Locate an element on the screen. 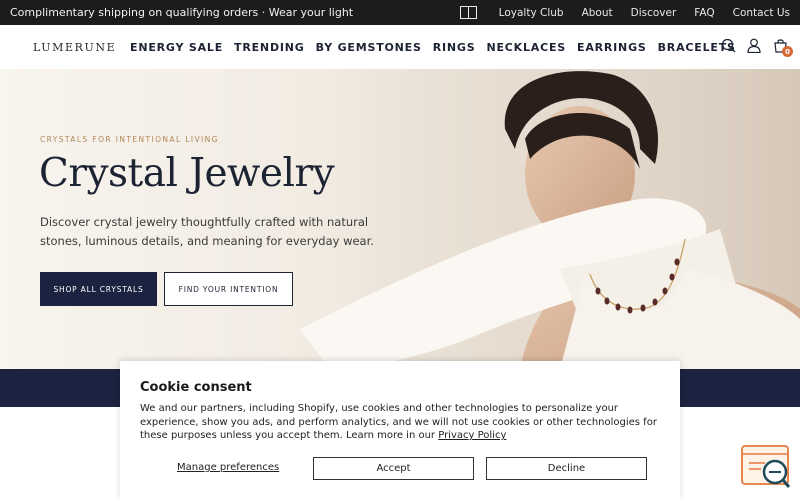  region-selector-icon is located at coordinates (468, 12).